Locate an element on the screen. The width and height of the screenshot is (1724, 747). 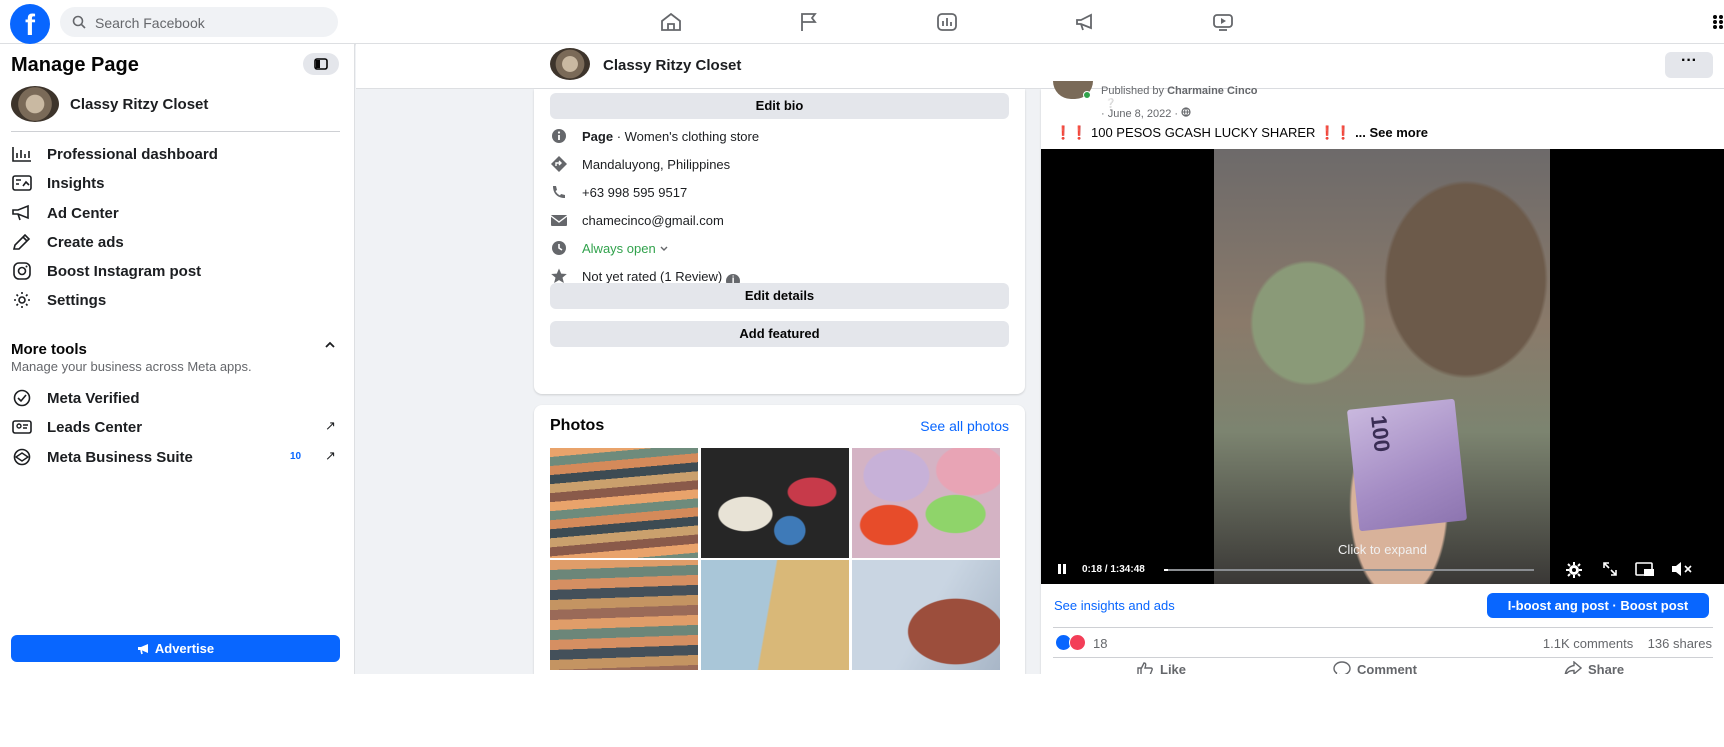
info-hours: Always open is located at coordinates (780, 248).